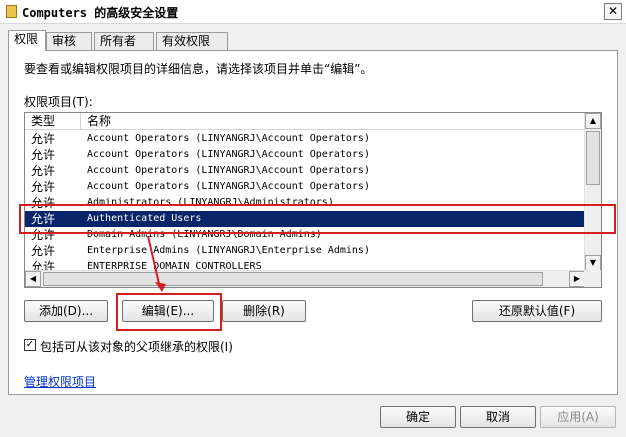 The image size is (626, 437). I want to click on scroll-down-icon: ▼, so click(593, 263).